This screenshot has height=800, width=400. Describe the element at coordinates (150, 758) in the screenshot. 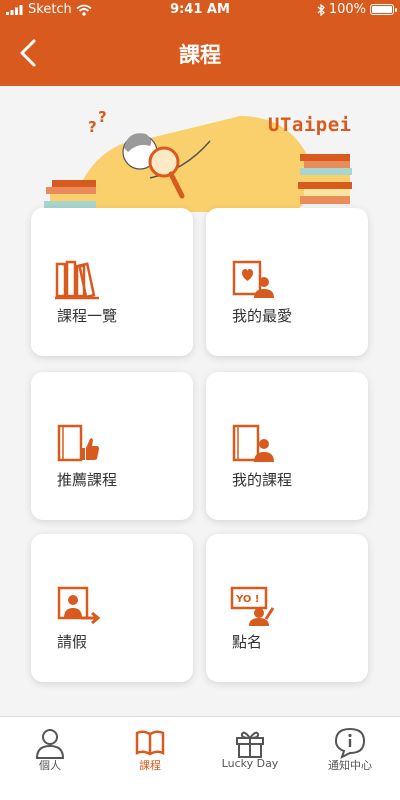

I see `tab-courses: 課程` at that location.